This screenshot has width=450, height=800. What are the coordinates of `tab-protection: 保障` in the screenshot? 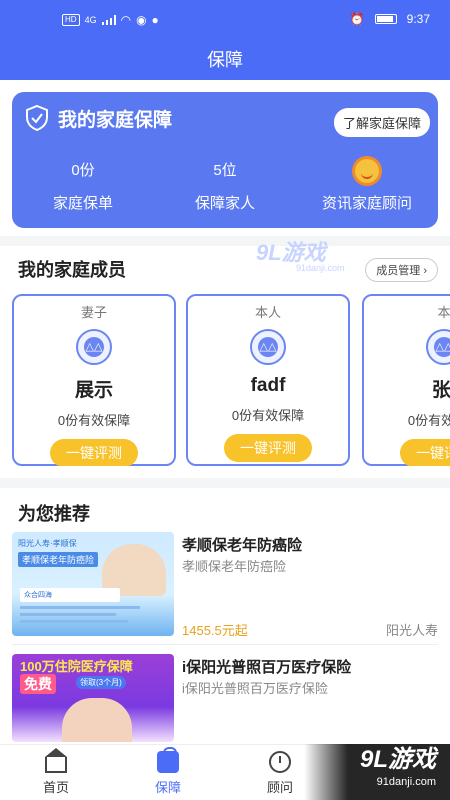 It's located at (168, 772).